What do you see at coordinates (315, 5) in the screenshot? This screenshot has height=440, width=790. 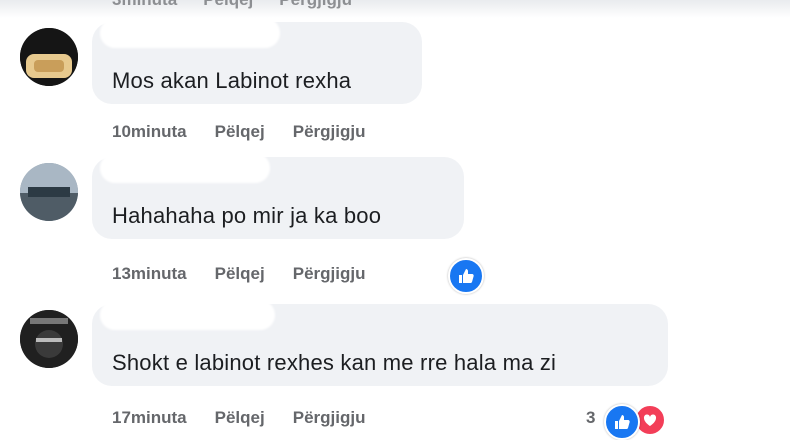 I see `previous-reply-link: Përgjigju` at bounding box center [315, 5].